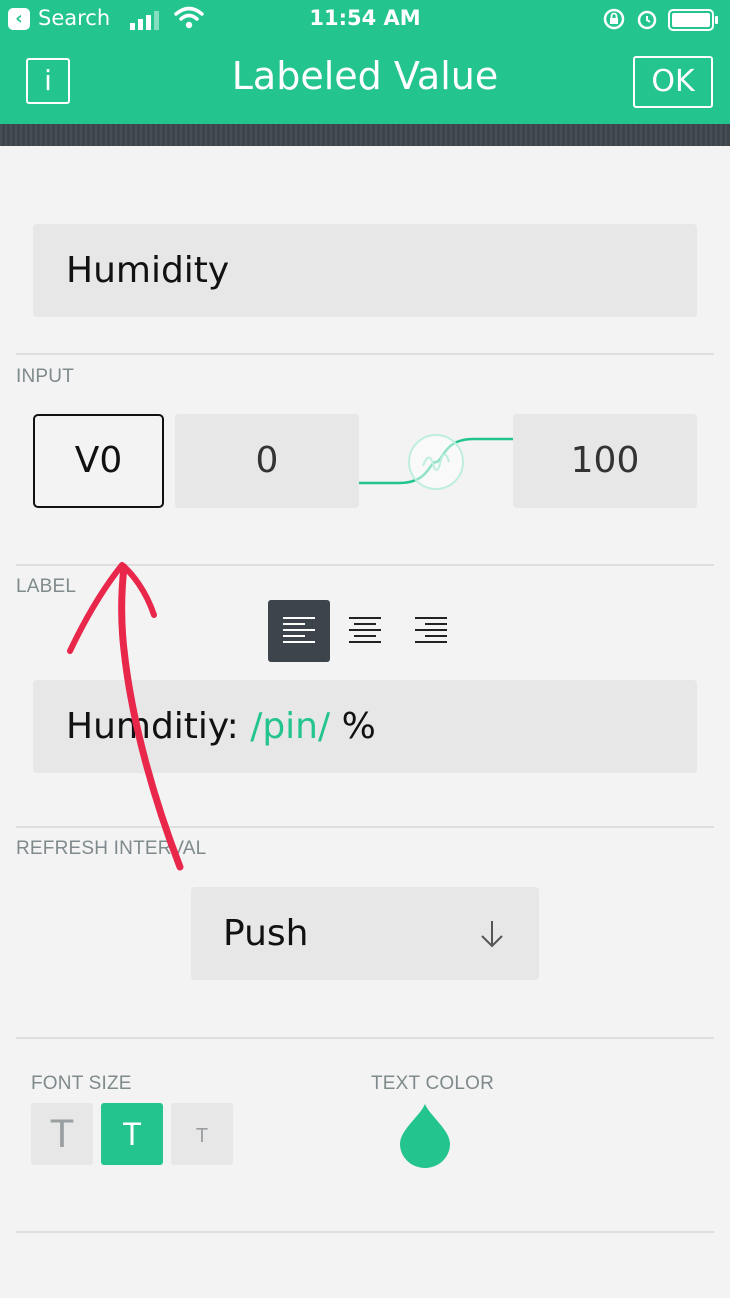 The height and width of the screenshot is (1298, 730). I want to click on label-text-suffix: %, so click(353, 726).